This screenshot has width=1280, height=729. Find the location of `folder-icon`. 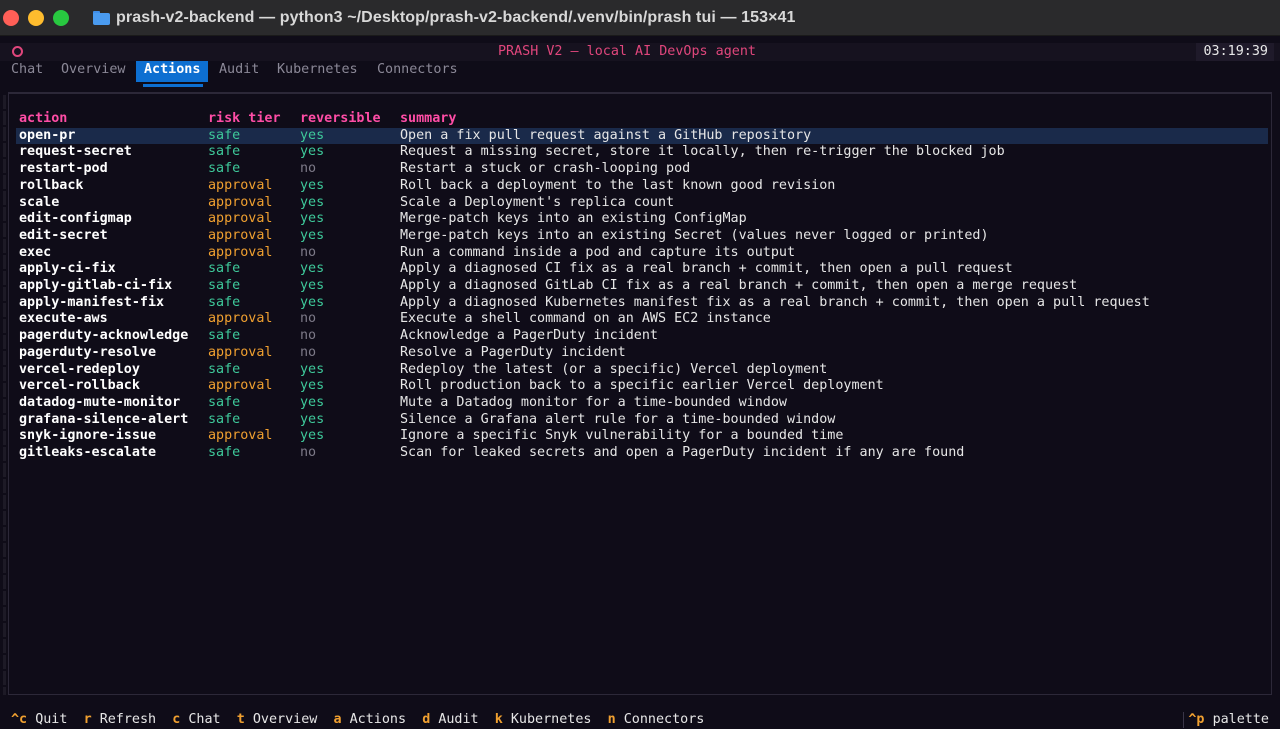

folder-icon is located at coordinates (101, 17).